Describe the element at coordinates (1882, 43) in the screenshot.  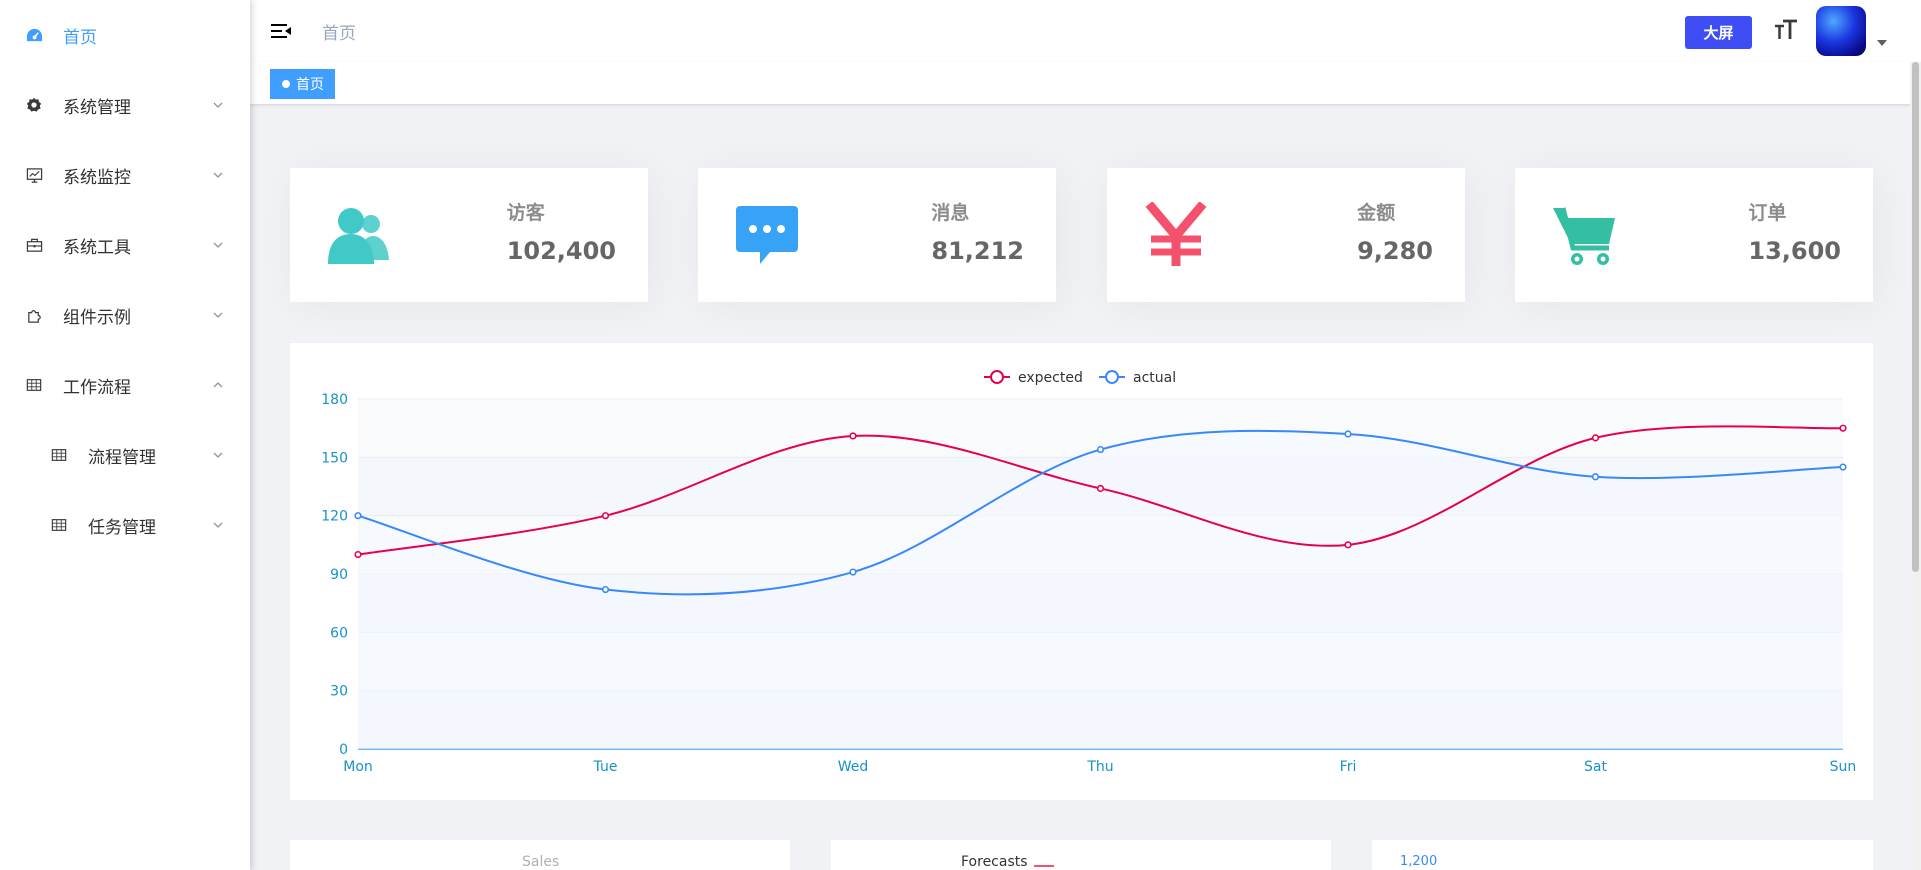
I see `caret-down-icon` at that location.